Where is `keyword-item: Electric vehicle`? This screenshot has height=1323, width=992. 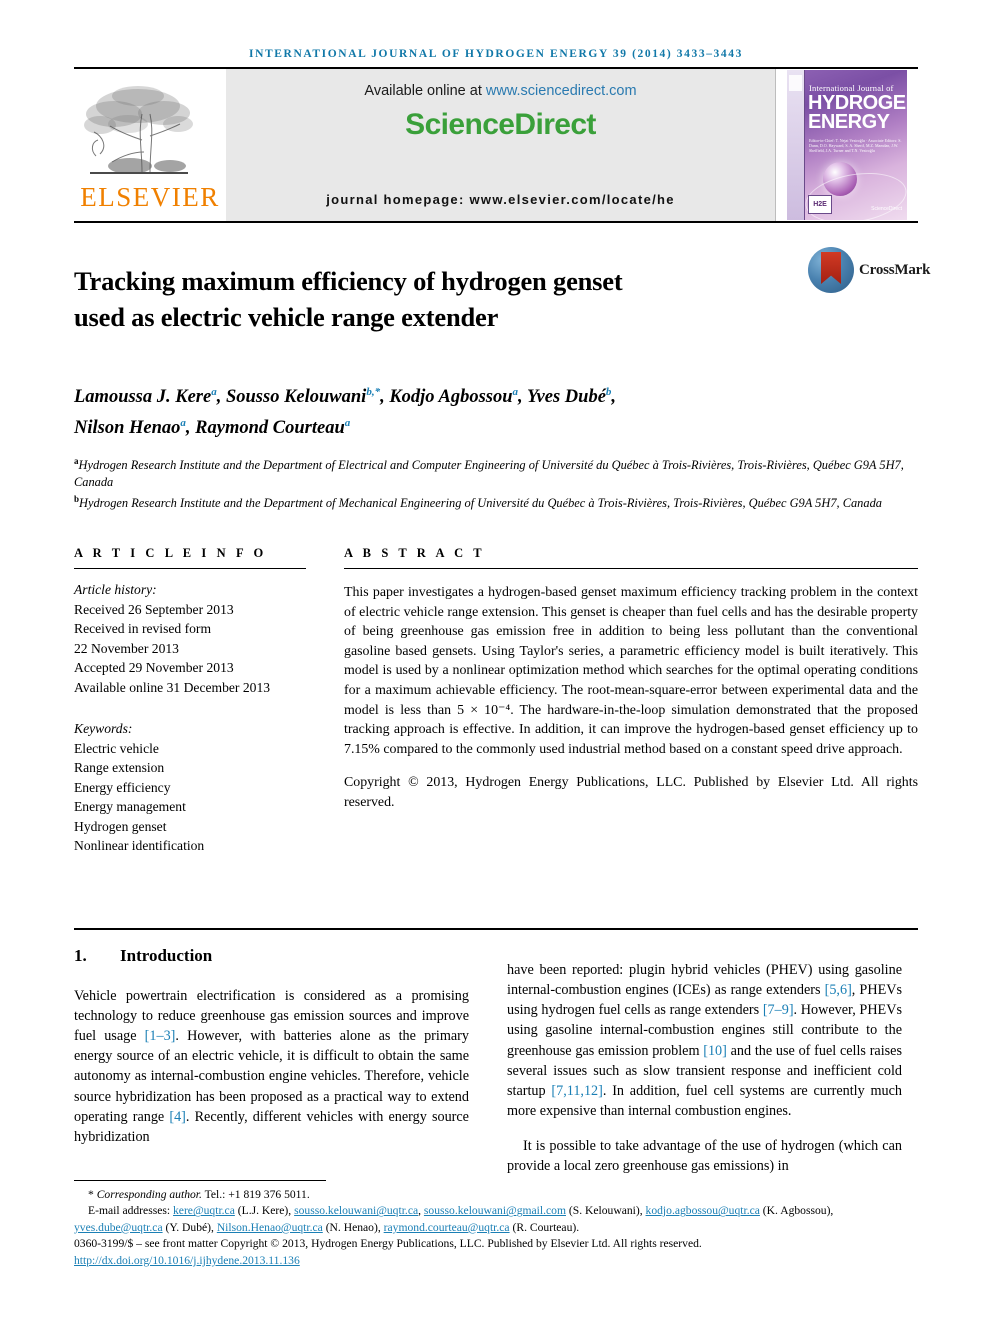 keyword-item: Electric vehicle is located at coordinates (116, 748).